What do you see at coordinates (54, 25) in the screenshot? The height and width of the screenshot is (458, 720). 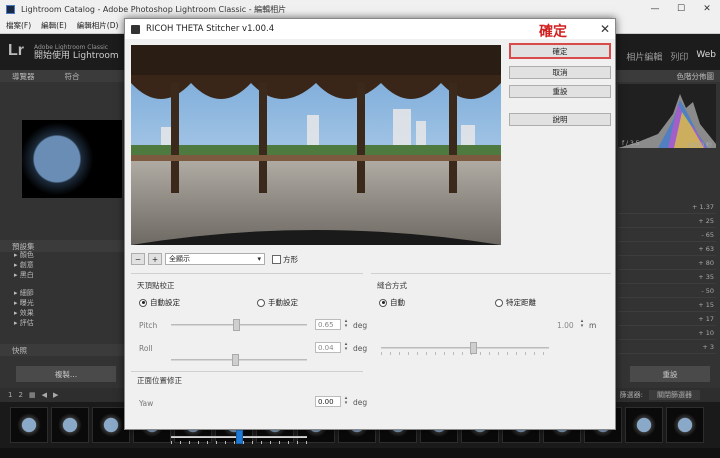 I see `menu-edit: 編輯(E)` at bounding box center [54, 25].